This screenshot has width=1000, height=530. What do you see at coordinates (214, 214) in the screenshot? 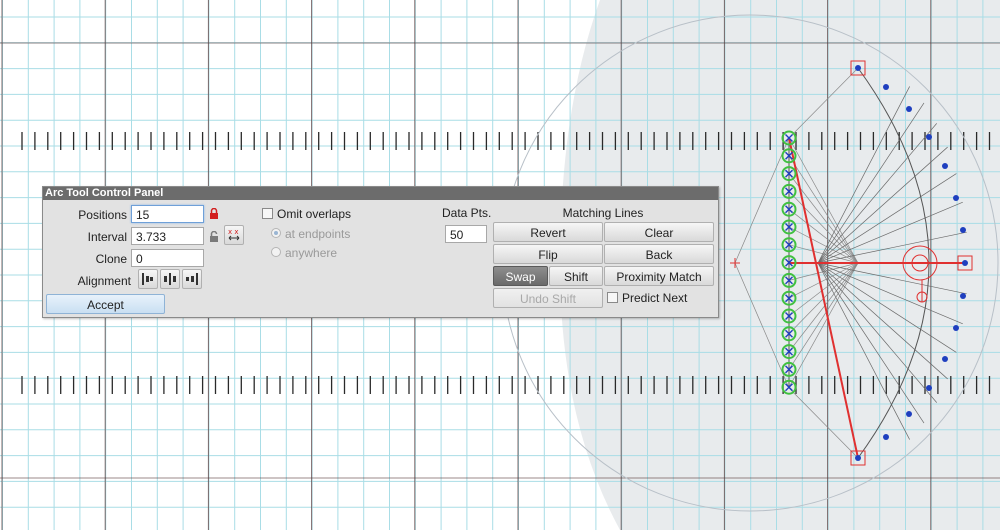
I see `lock-closed-icon` at bounding box center [214, 214].